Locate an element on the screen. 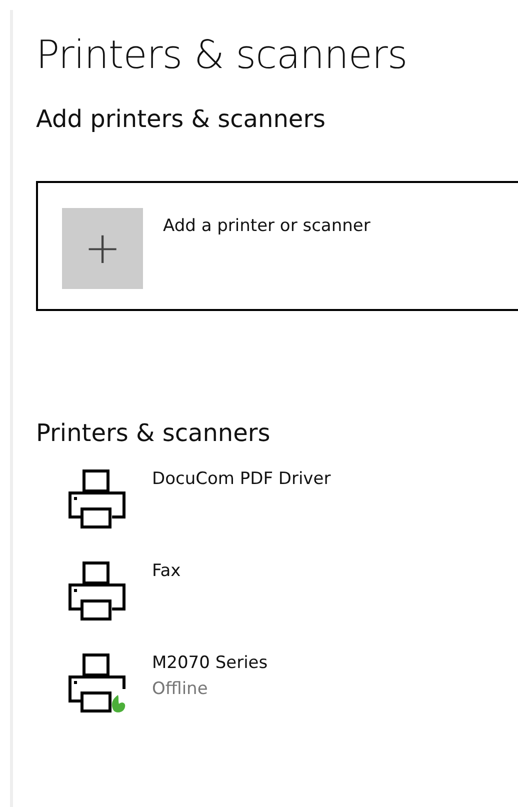 This screenshot has height=807, width=518. printer-name: DocuCom PDF Driver is located at coordinates (241, 479).